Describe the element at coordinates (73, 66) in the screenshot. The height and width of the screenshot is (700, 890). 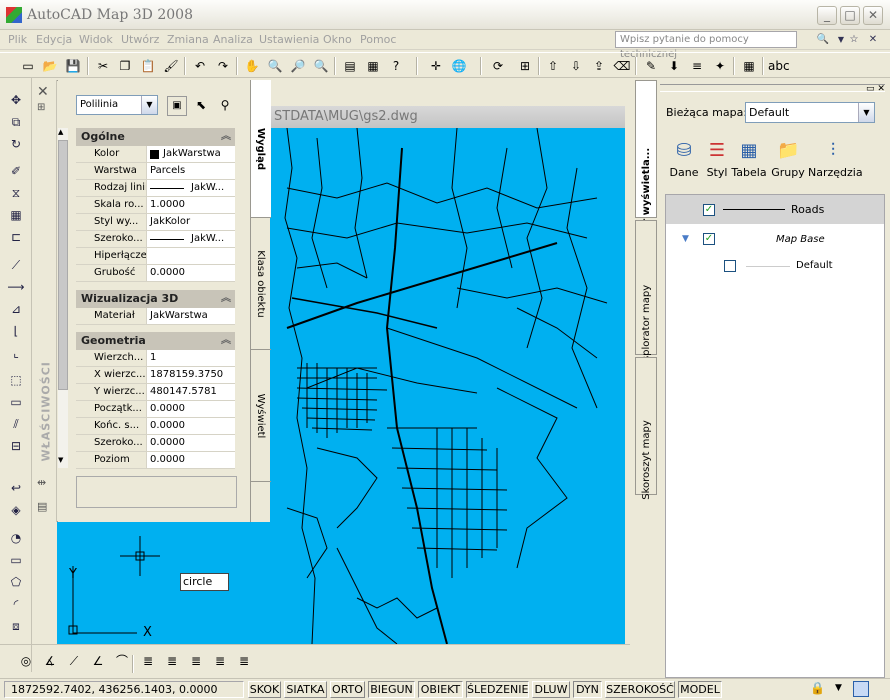
I see `save-icon: 💾` at that location.